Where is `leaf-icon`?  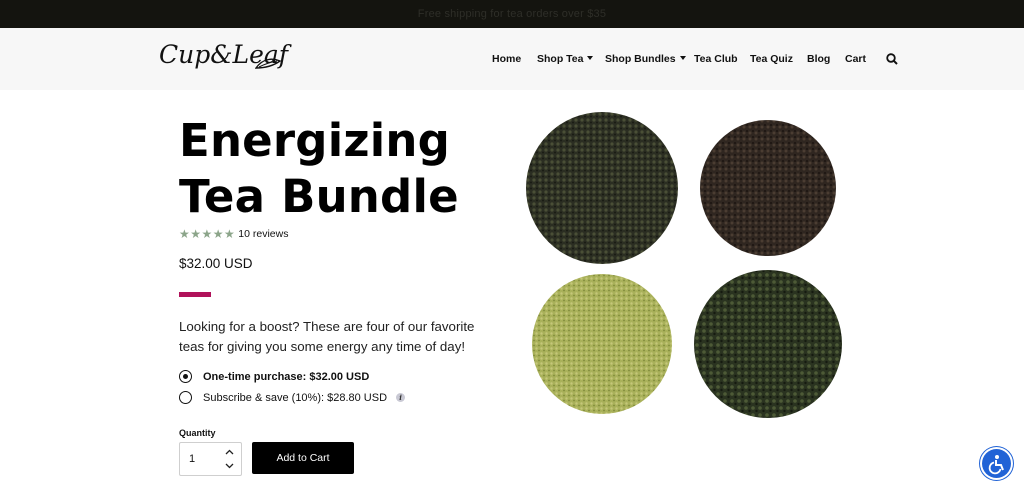 leaf-icon is located at coordinates (268, 63).